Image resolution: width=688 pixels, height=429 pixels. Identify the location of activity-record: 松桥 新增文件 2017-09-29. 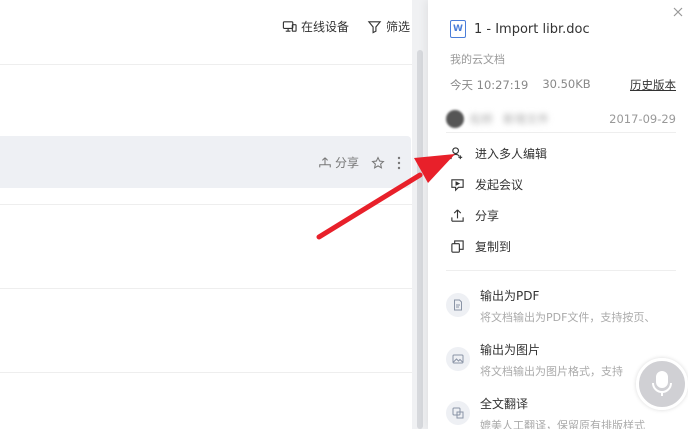
(561, 119).